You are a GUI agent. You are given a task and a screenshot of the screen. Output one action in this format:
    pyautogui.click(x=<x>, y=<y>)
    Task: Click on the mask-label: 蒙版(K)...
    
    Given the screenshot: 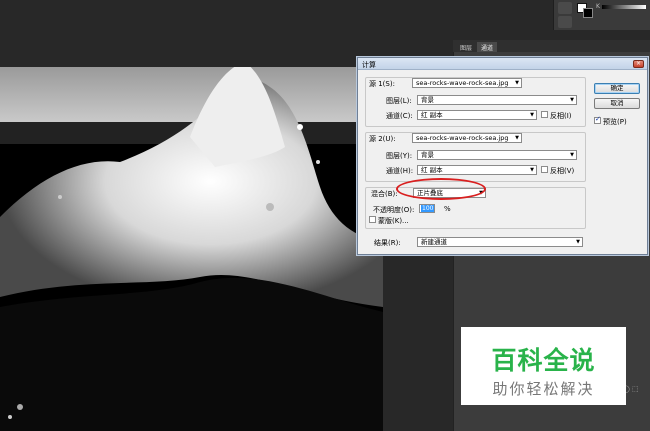 What is the action you would take?
    pyautogui.click(x=393, y=221)
    